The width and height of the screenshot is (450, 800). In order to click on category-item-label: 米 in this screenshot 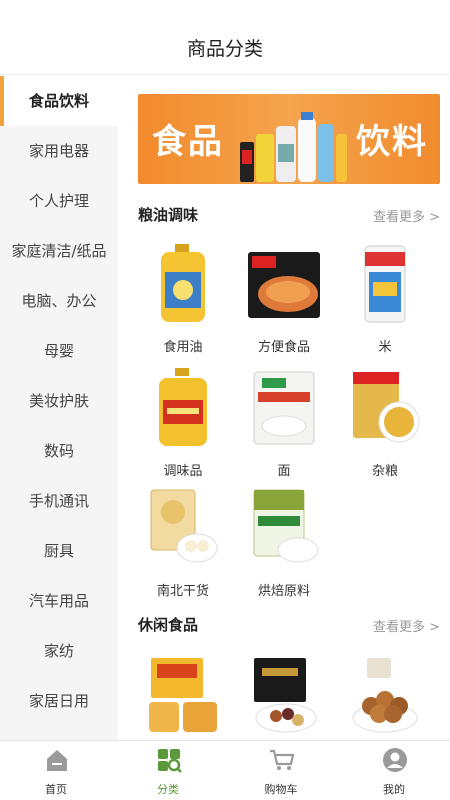, I will do `click(385, 347)`.